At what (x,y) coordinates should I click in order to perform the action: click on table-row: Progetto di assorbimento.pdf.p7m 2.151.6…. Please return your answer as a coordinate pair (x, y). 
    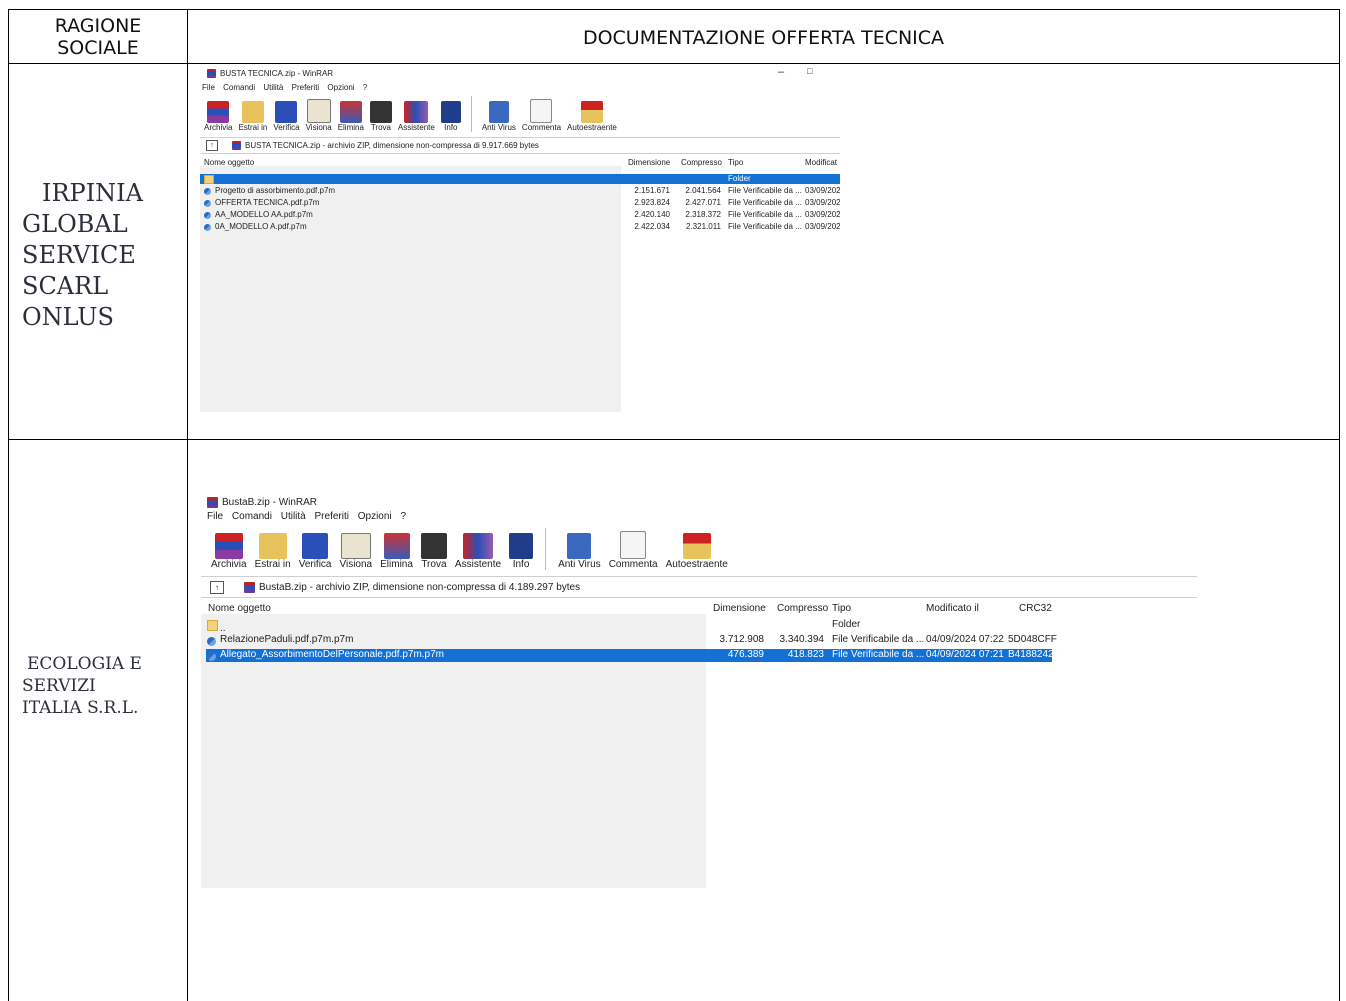
    Looking at the image, I should click on (520, 191).